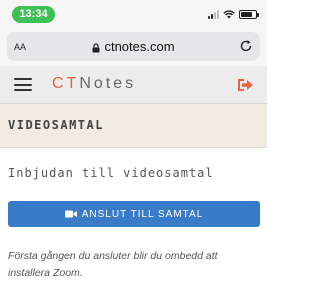  I want to click on browser-bar: AA ctnotes.com, so click(133, 46).